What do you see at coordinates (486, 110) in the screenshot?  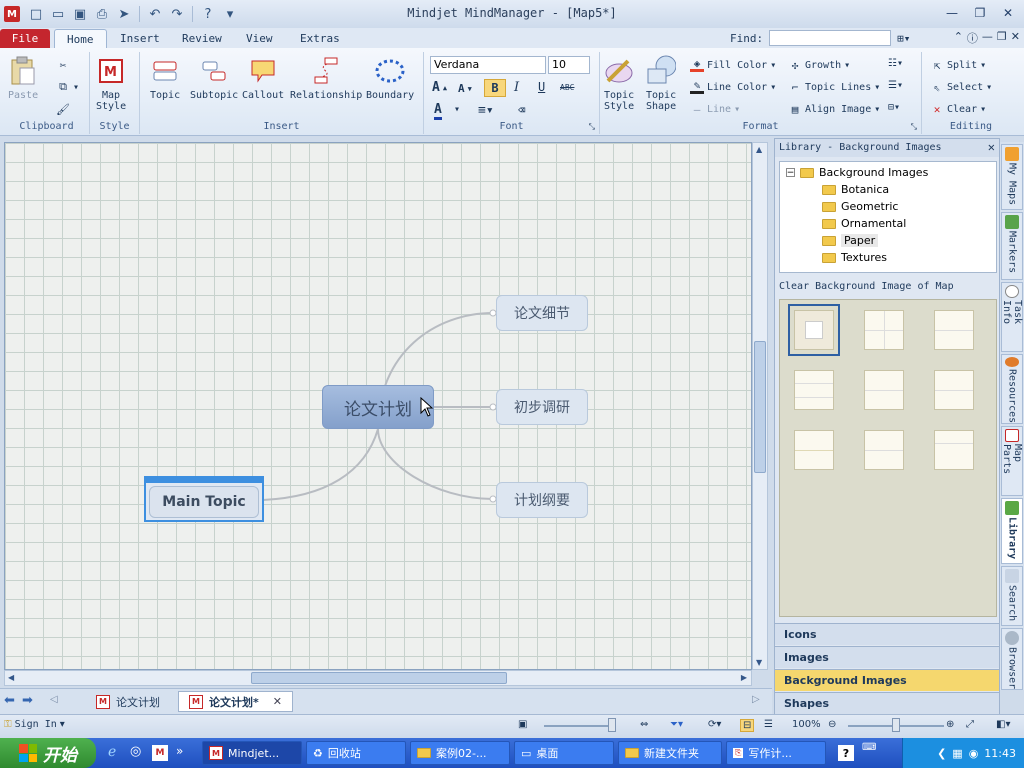 I see `align-text-icon: ≡▾` at bounding box center [486, 110].